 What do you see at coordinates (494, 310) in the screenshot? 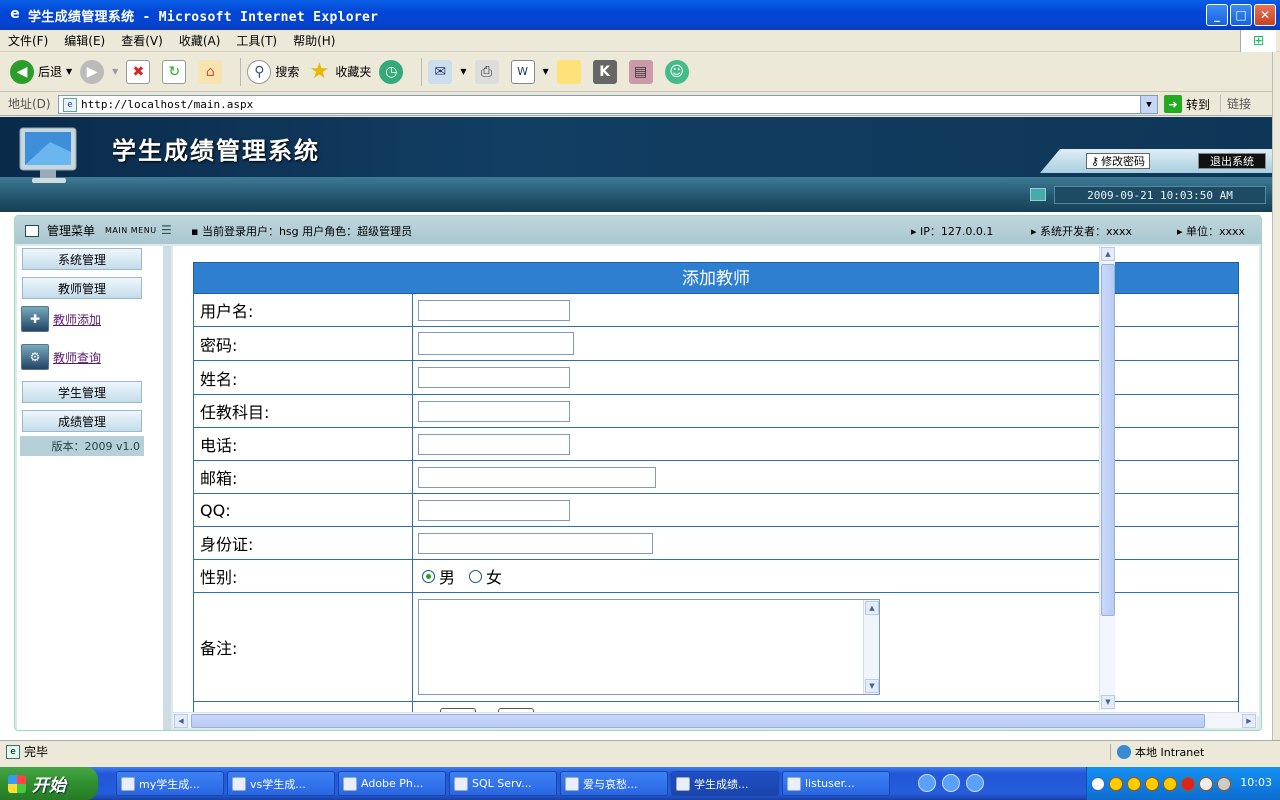
I see `username-input` at bounding box center [494, 310].